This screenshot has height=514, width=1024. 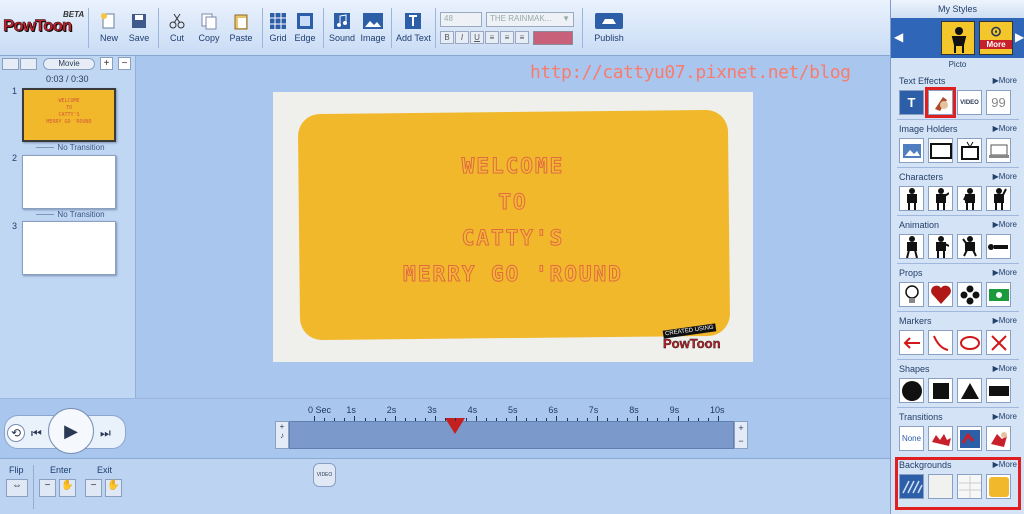 What do you see at coordinates (969, 390) in the screenshot?
I see `triangle-shape-icon` at bounding box center [969, 390].